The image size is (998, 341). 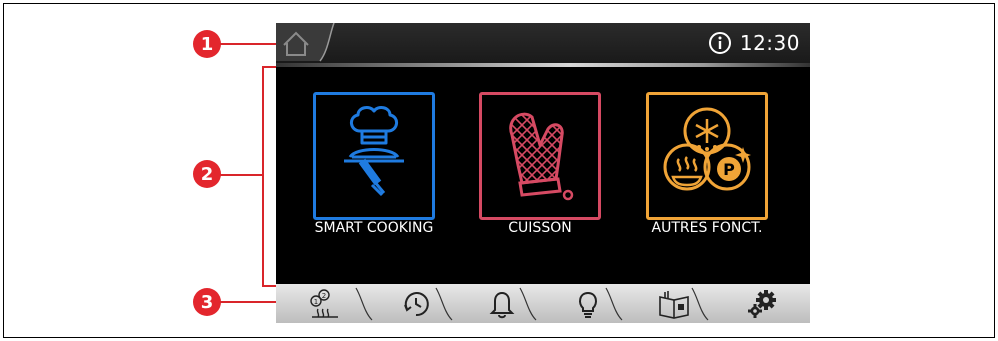 I want to click on info-icon, so click(x=720, y=43).